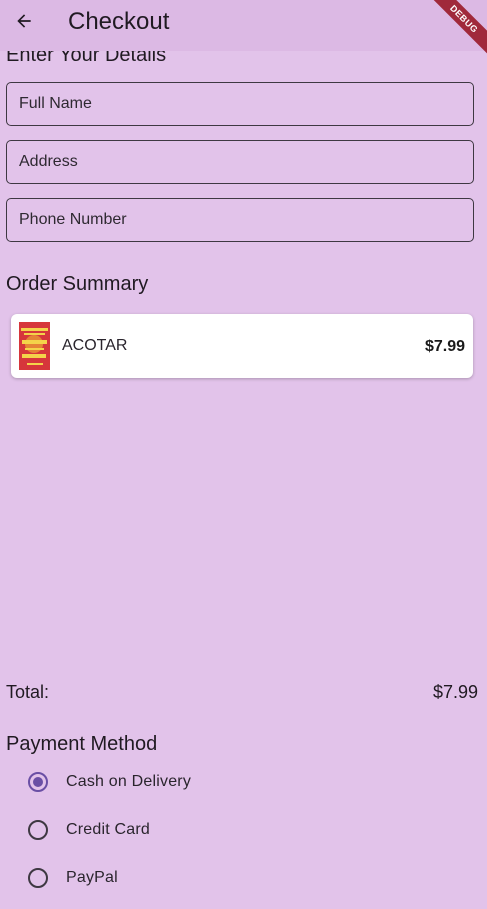  What do you see at coordinates (34, 346) in the screenshot?
I see `book-cover-image` at bounding box center [34, 346].